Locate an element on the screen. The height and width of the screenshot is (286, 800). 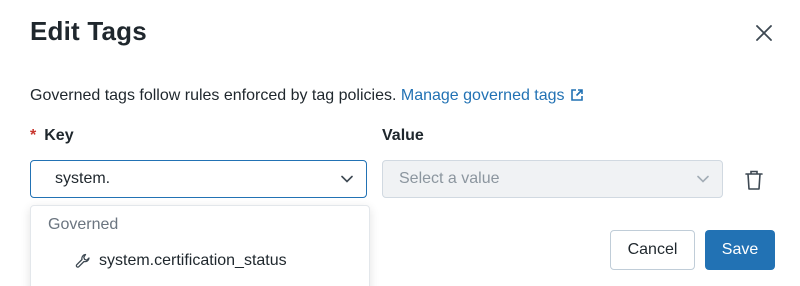
wrench-icon is located at coordinates (84, 261).